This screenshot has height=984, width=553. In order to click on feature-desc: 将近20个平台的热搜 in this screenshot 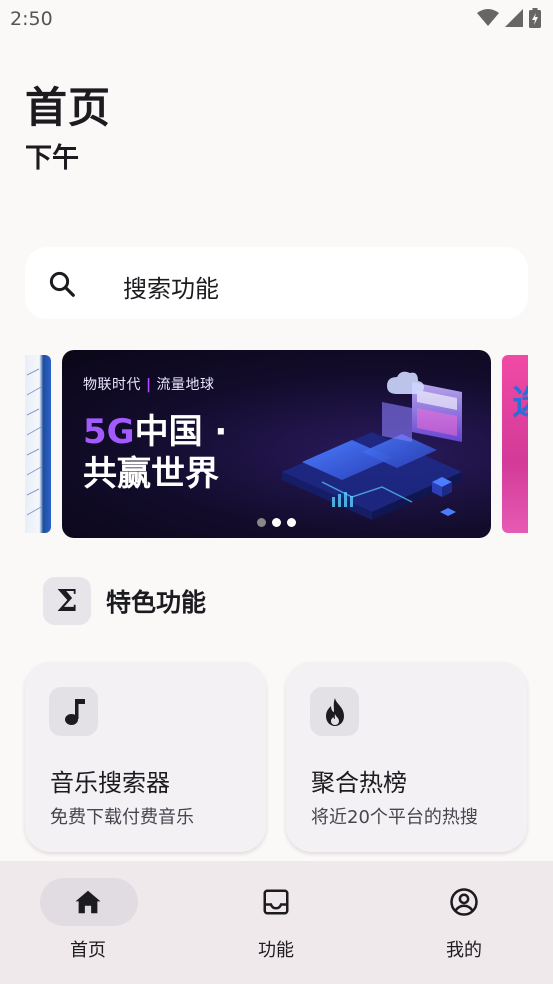, I will do `click(394, 817)`.